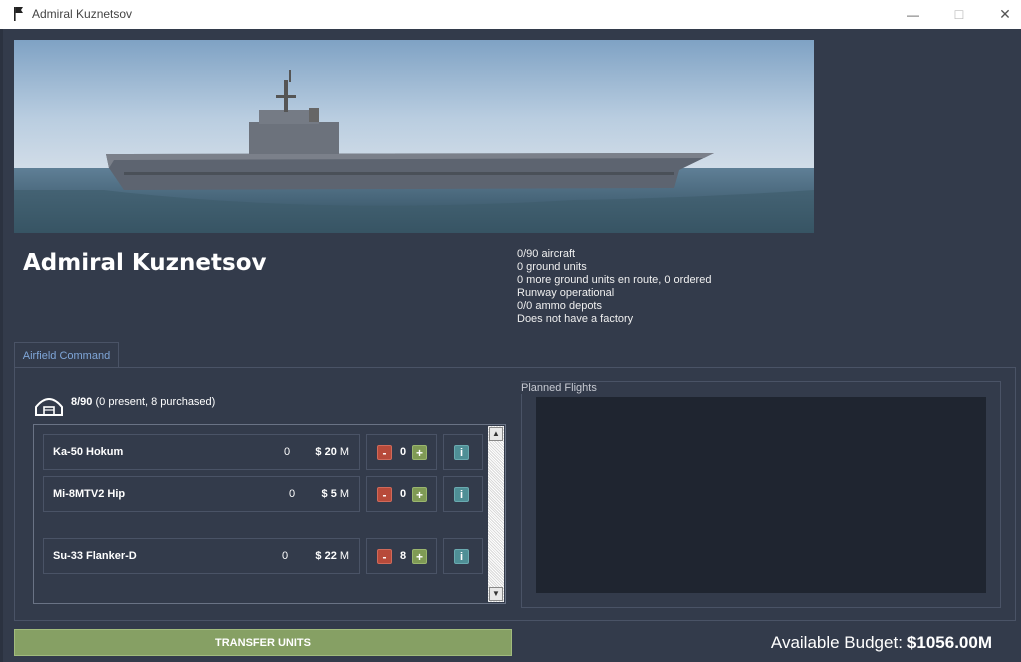 This screenshot has height=662, width=1021. Describe the element at coordinates (1005, 14) in the screenshot. I see `close-icon: ✕` at that location.